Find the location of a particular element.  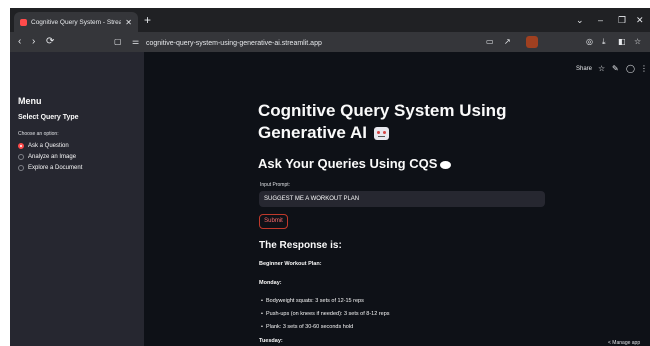

edit-icon: ✎ is located at coordinates (615, 68).